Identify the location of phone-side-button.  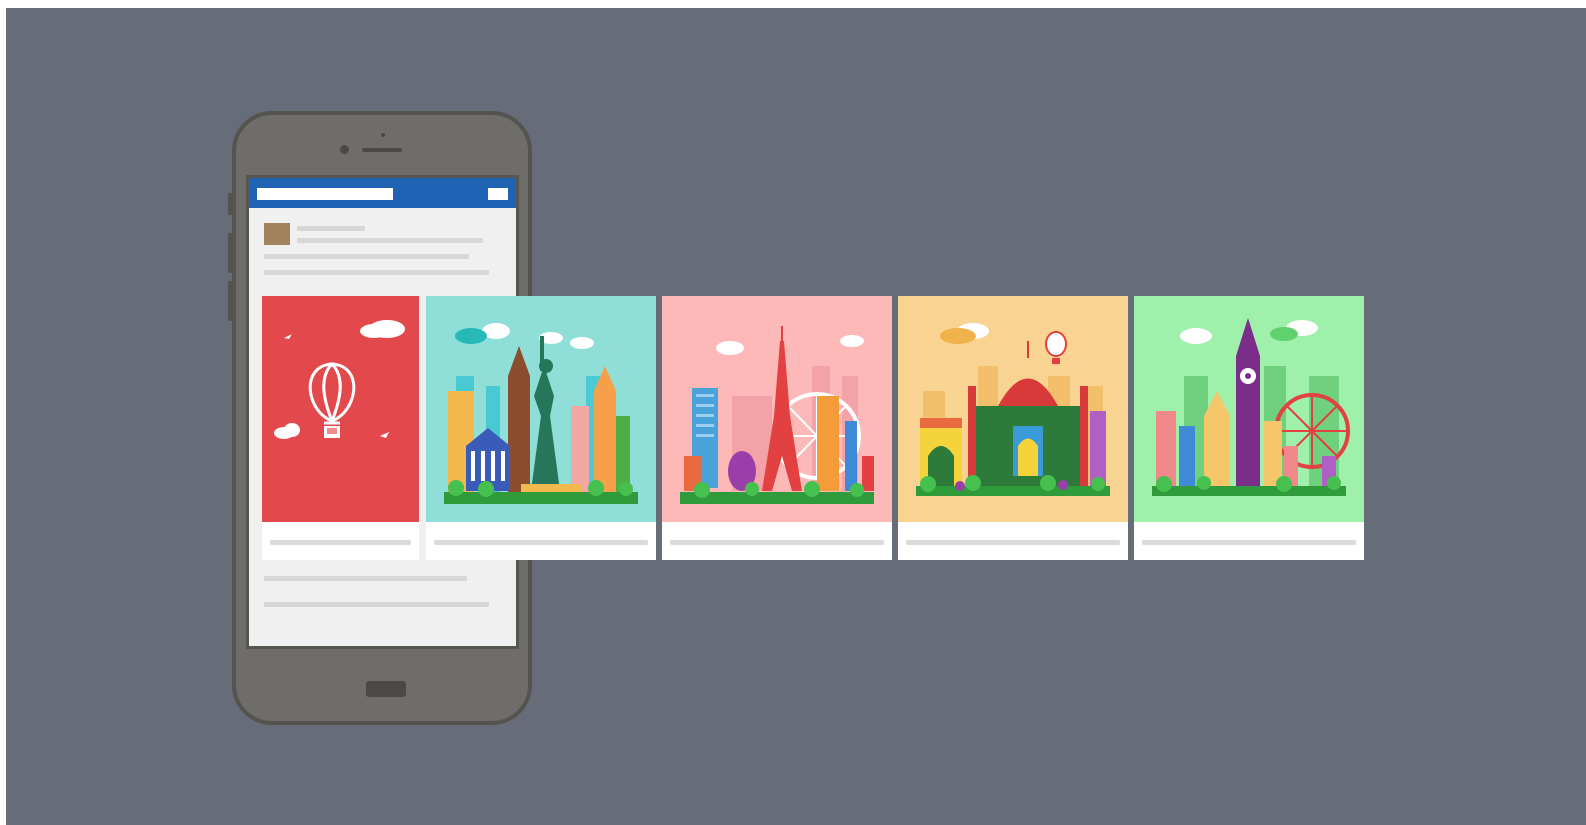
(230, 204).